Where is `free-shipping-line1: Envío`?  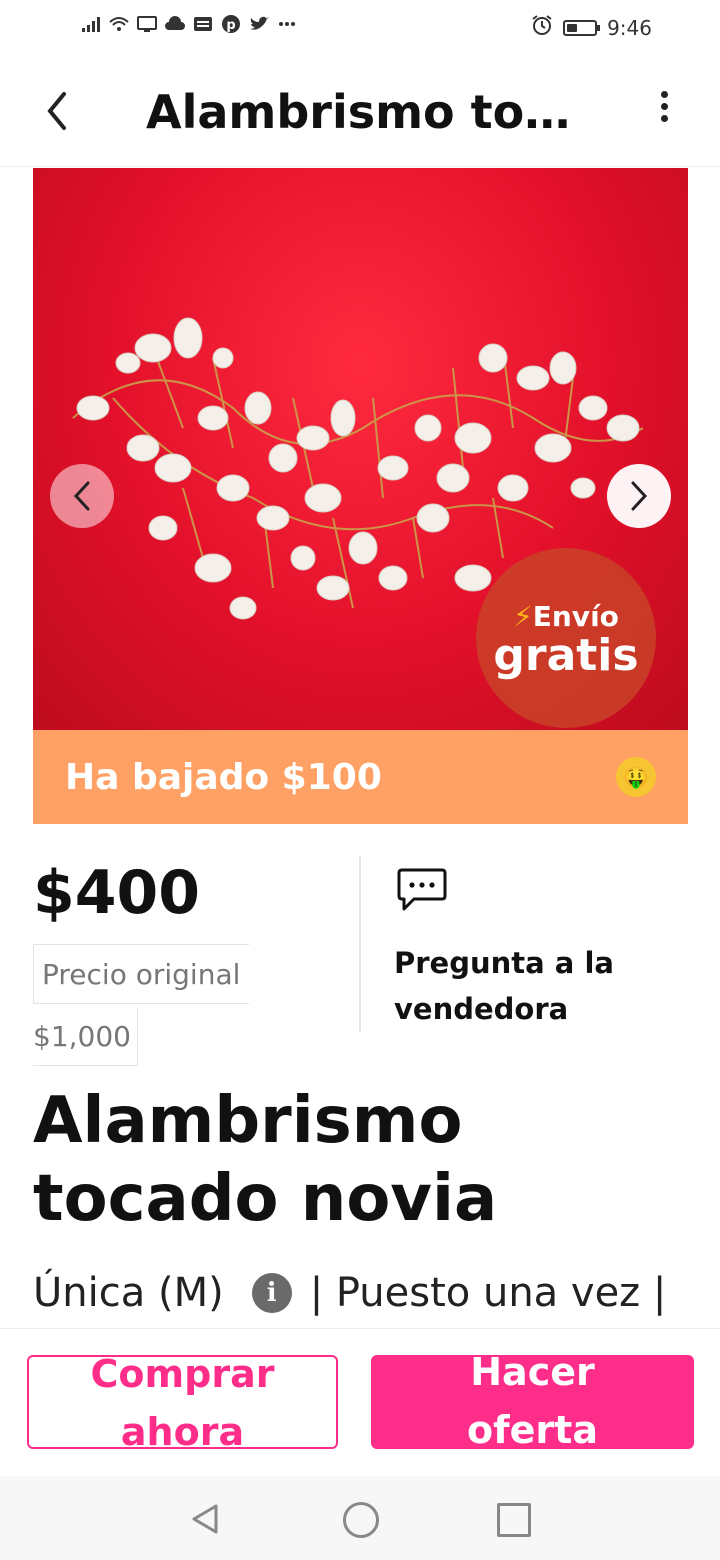 free-shipping-line1: Envío is located at coordinates (575, 616).